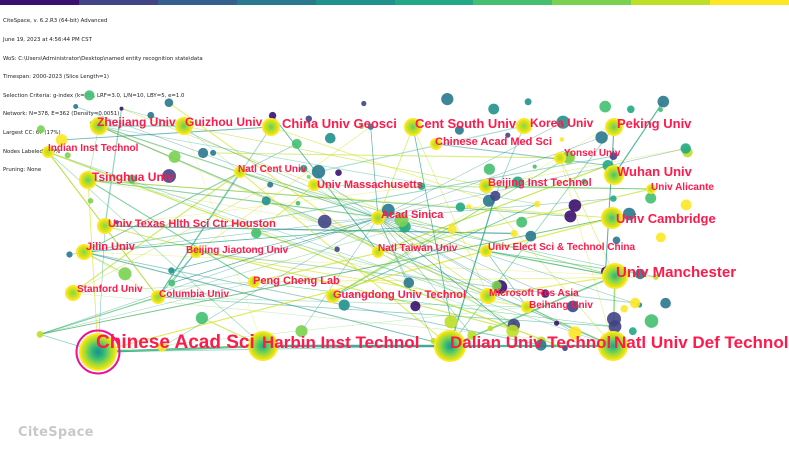  What do you see at coordinates (110, 289) in the screenshot?
I see `node-label-stanford-univ: Stanford Univ` at bounding box center [110, 289].